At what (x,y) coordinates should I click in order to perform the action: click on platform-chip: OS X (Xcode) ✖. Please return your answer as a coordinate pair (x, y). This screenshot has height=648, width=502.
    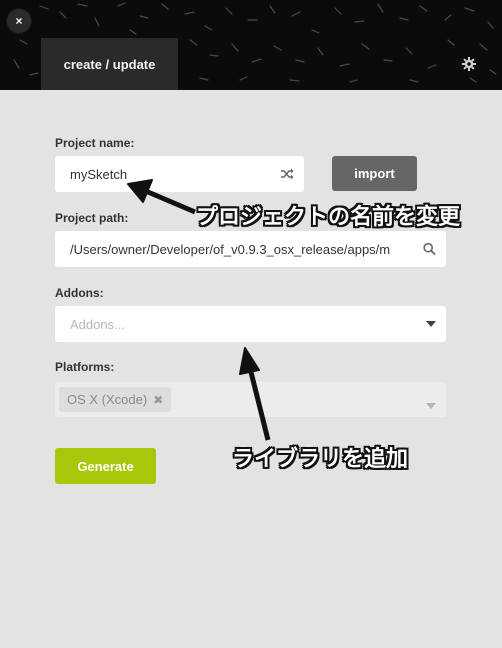
    Looking at the image, I should click on (115, 399).